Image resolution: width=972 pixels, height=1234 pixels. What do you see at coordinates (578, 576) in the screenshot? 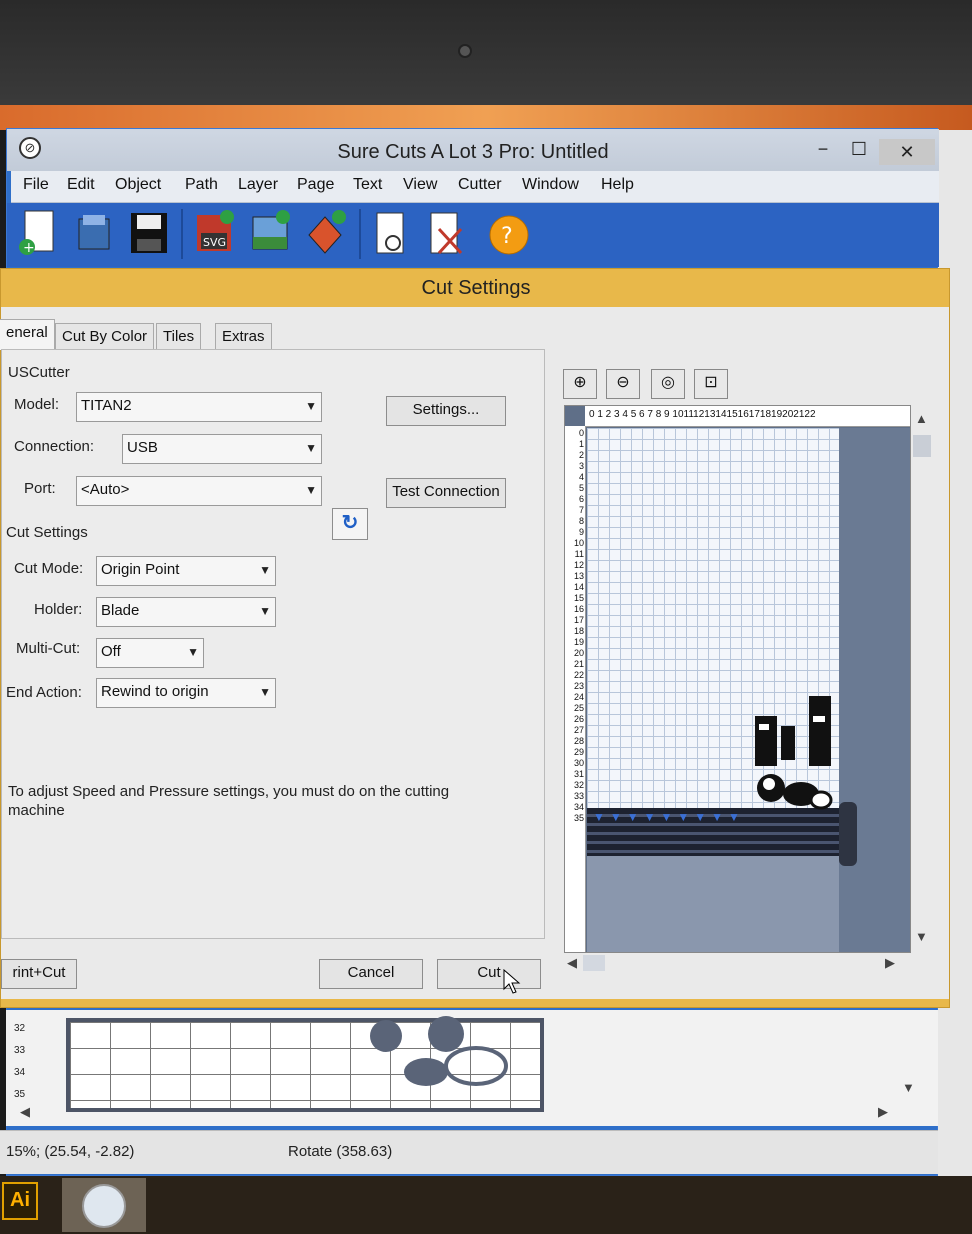
I see `ruler-tick-label: 13` at bounding box center [578, 576].